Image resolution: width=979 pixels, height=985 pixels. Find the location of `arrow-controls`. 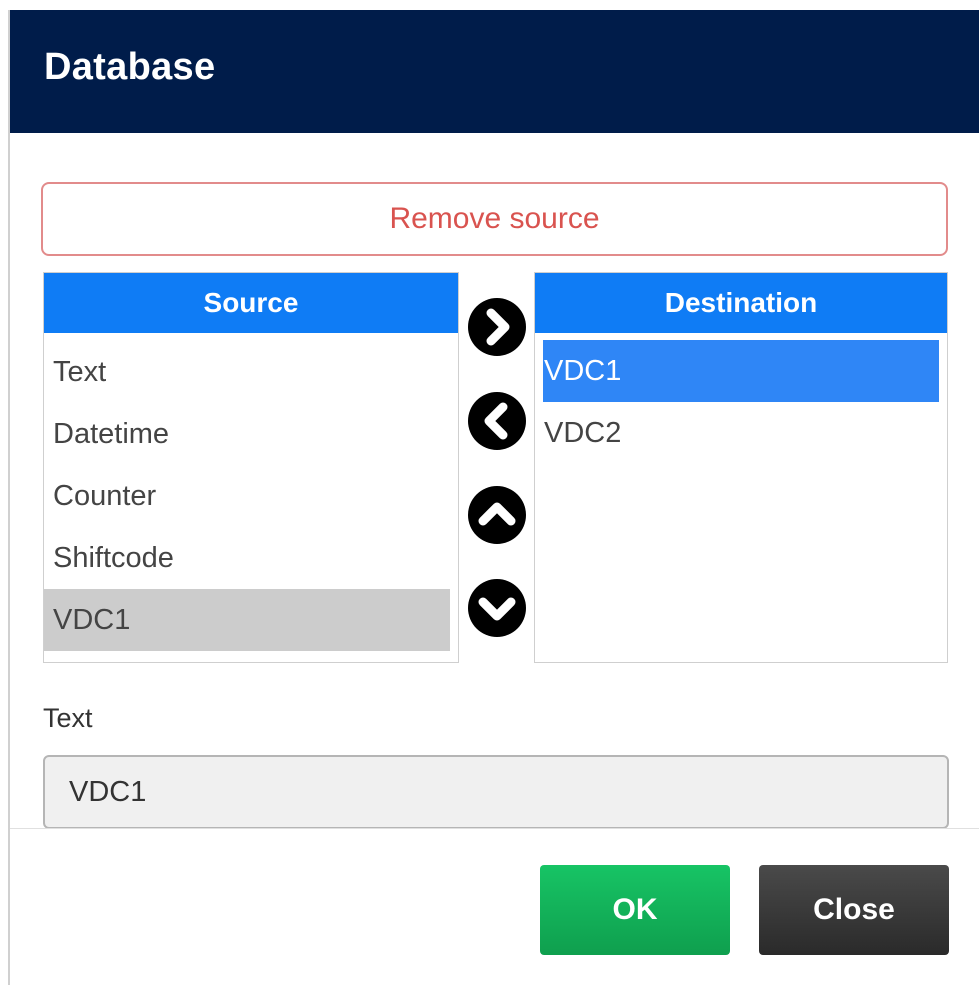

arrow-controls is located at coordinates (497, 467).